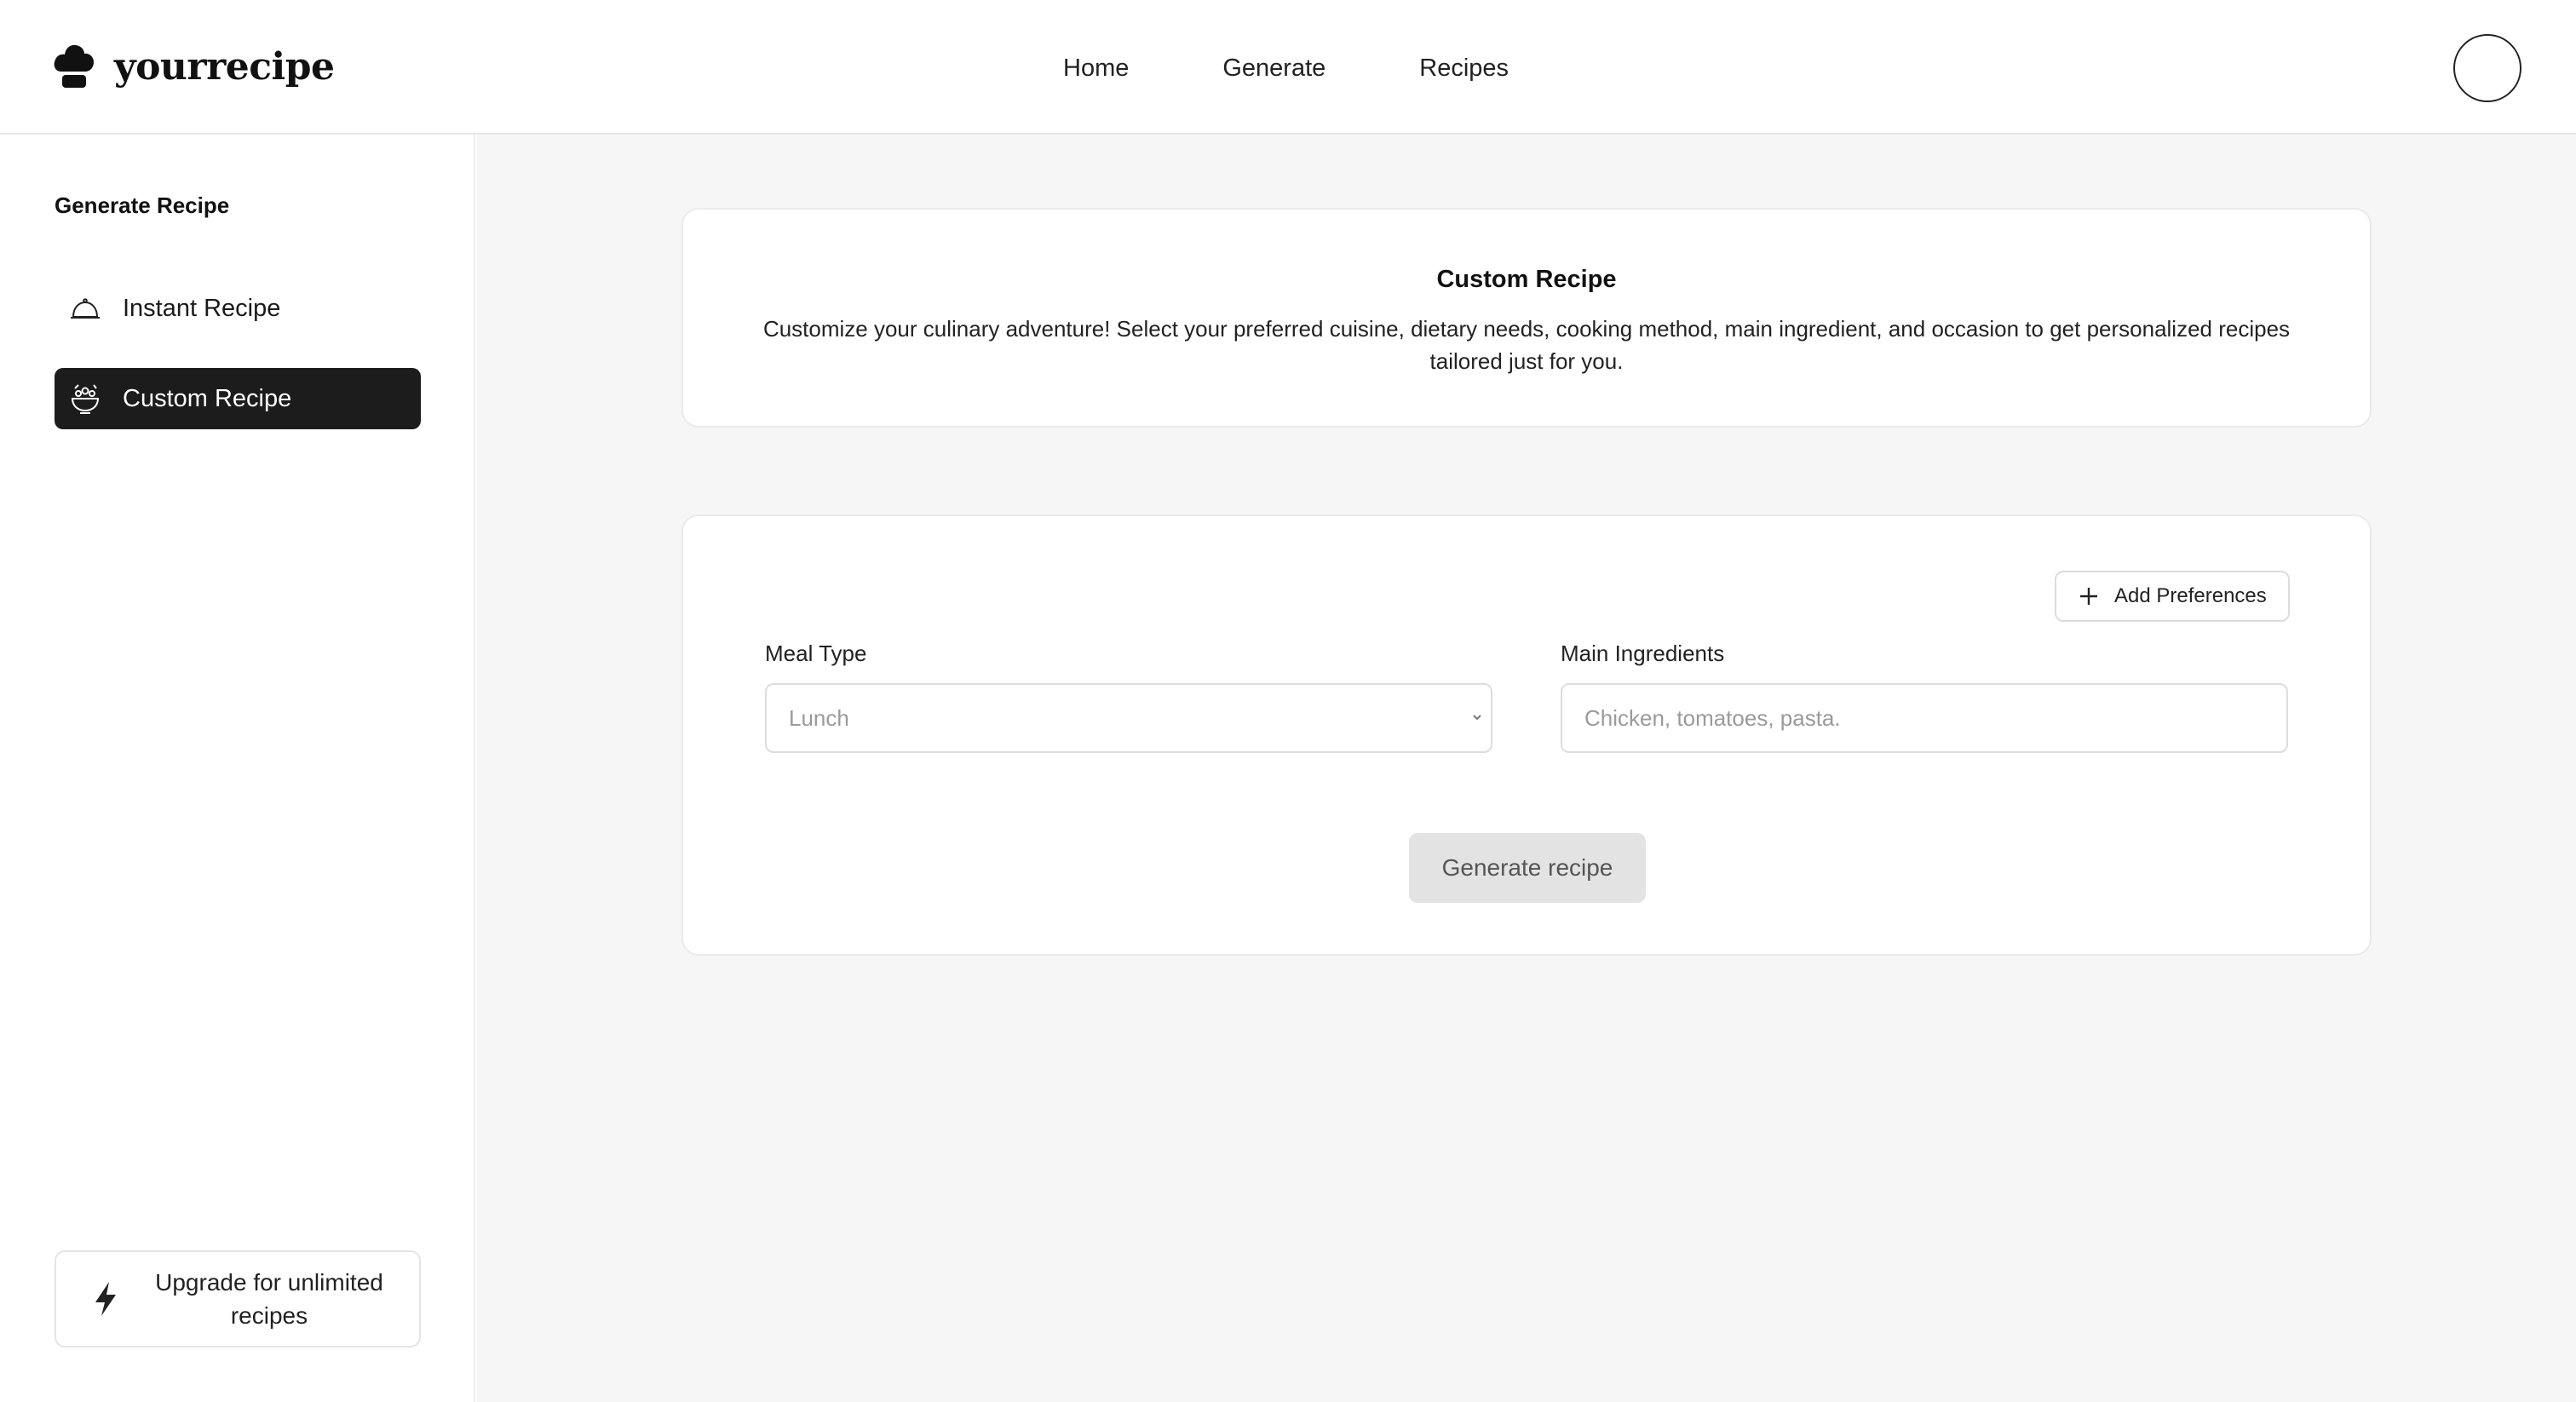 The width and height of the screenshot is (2576, 1402). Describe the element at coordinates (816, 653) in the screenshot. I see `meal-type-label: Meal Type` at that location.